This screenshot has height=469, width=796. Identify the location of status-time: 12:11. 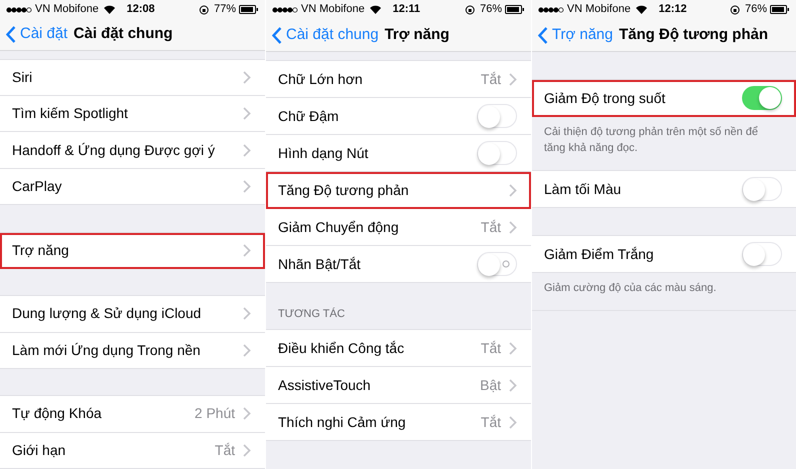
(406, 10).